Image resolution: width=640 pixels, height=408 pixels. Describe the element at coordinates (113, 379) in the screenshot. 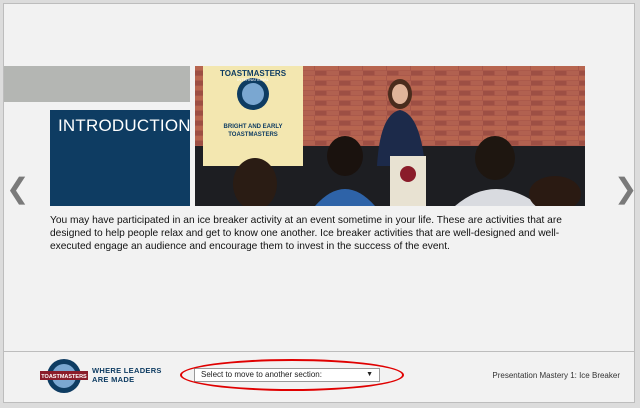

I see `tagline-line2: ARE MADE` at that location.